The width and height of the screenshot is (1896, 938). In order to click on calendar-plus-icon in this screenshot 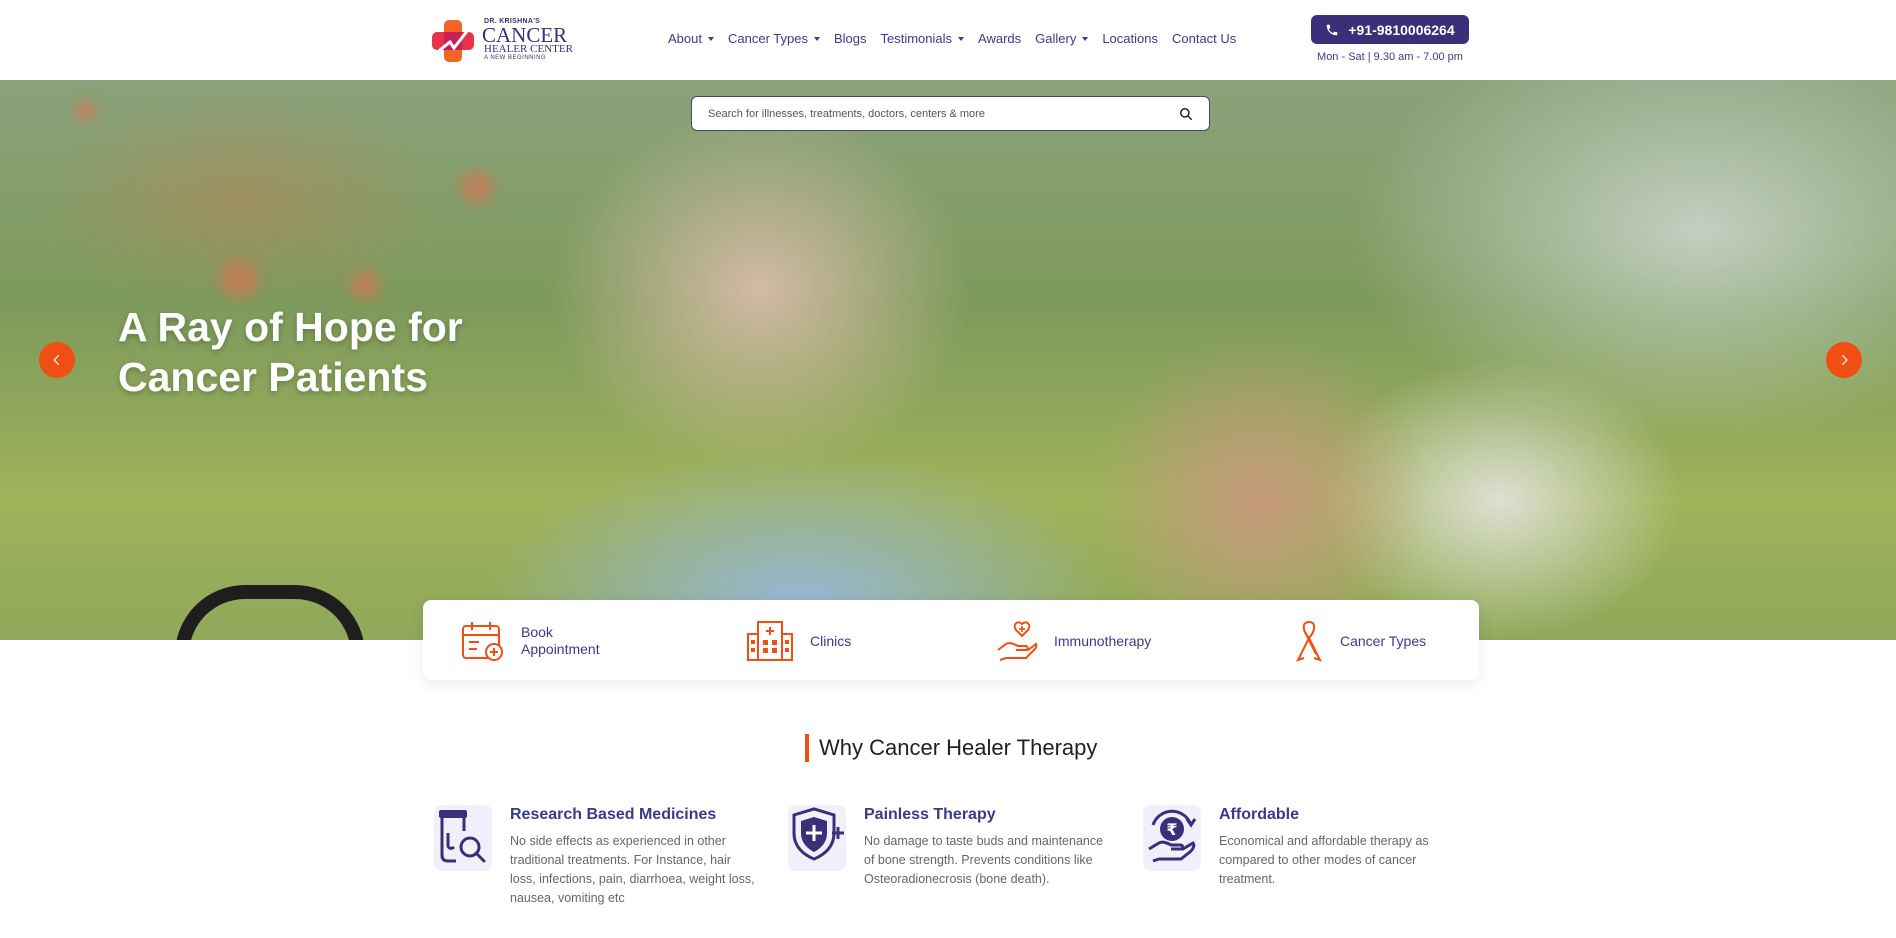, I will do `click(482, 641)`.